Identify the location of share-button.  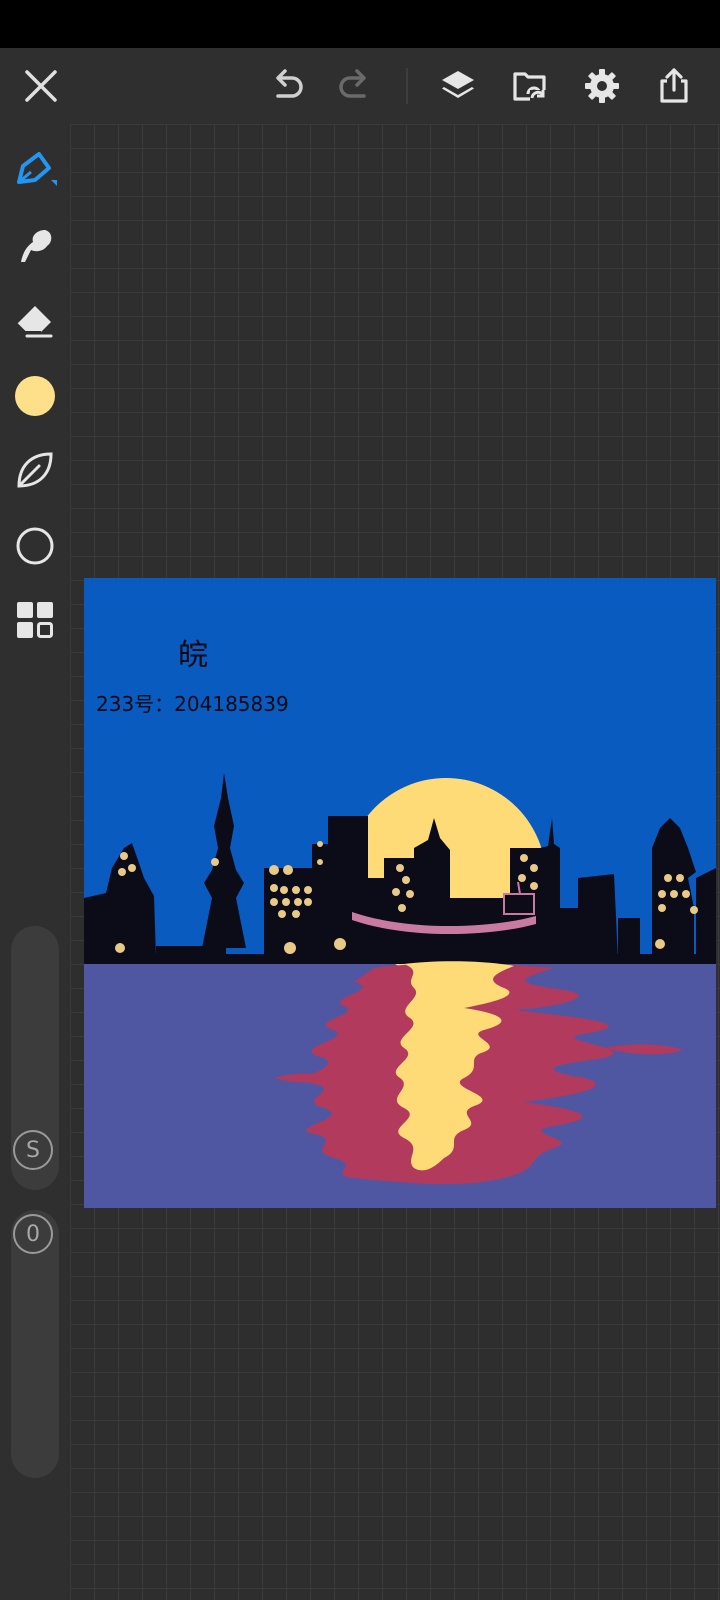
(674, 86).